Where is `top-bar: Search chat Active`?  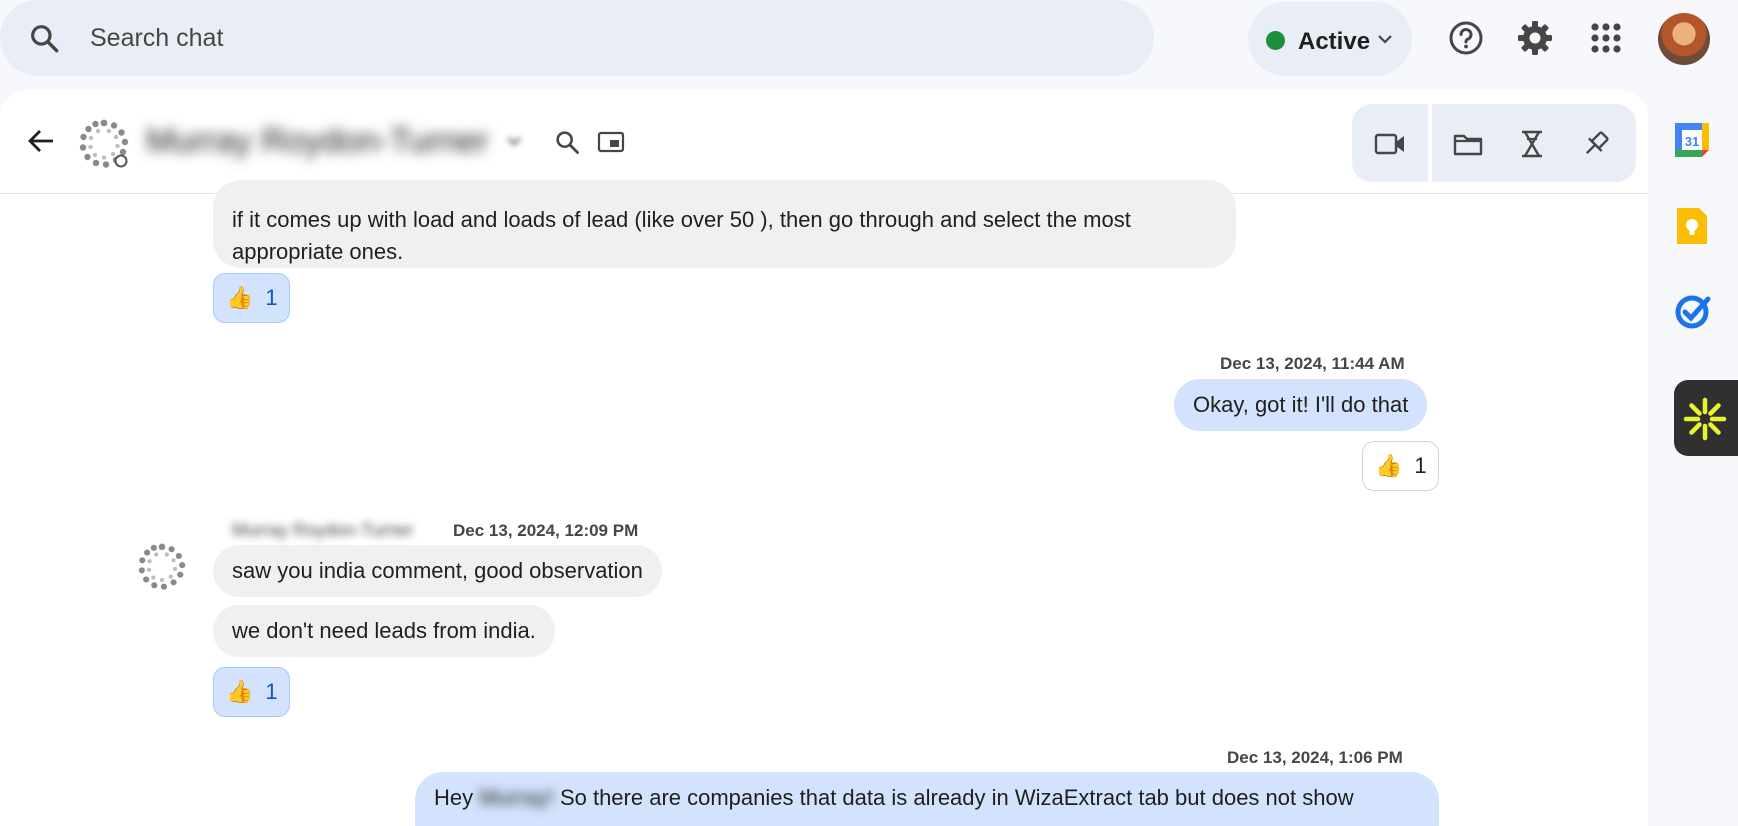
top-bar: Search chat Active is located at coordinates (869, 45).